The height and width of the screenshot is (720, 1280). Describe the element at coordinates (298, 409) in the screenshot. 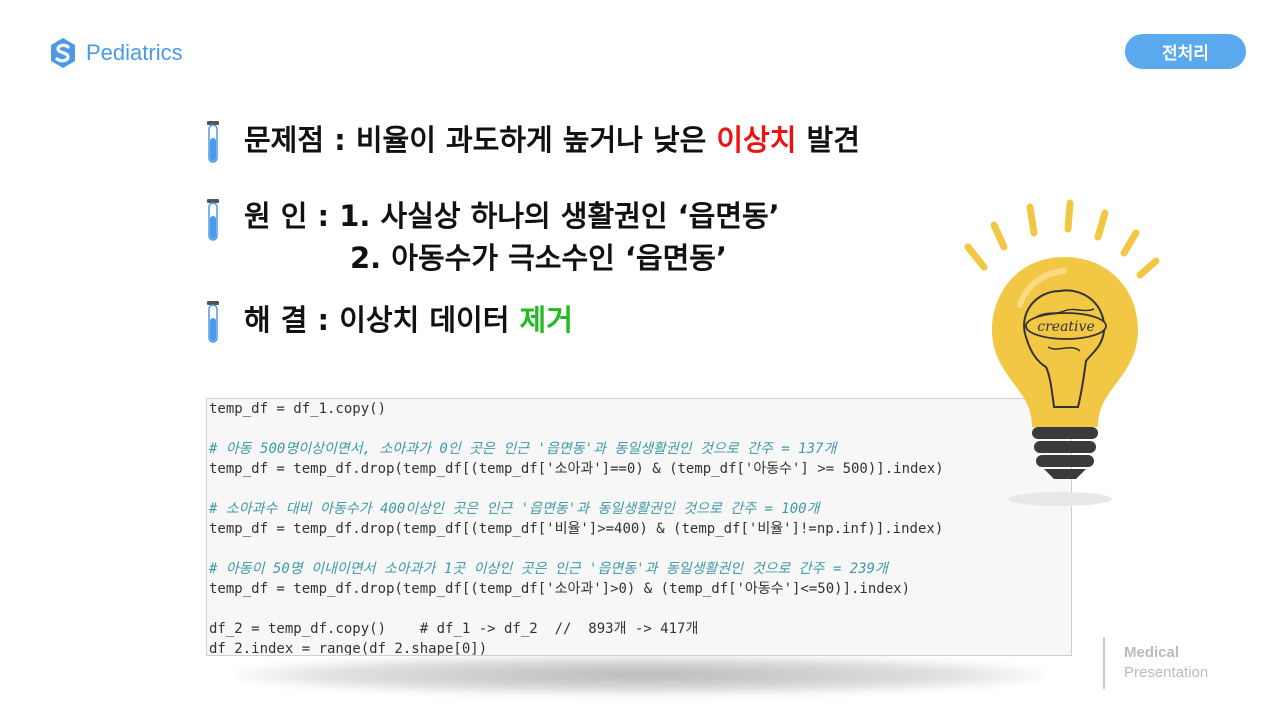

I see `code-line: temp_df = df_1.copy()` at that location.